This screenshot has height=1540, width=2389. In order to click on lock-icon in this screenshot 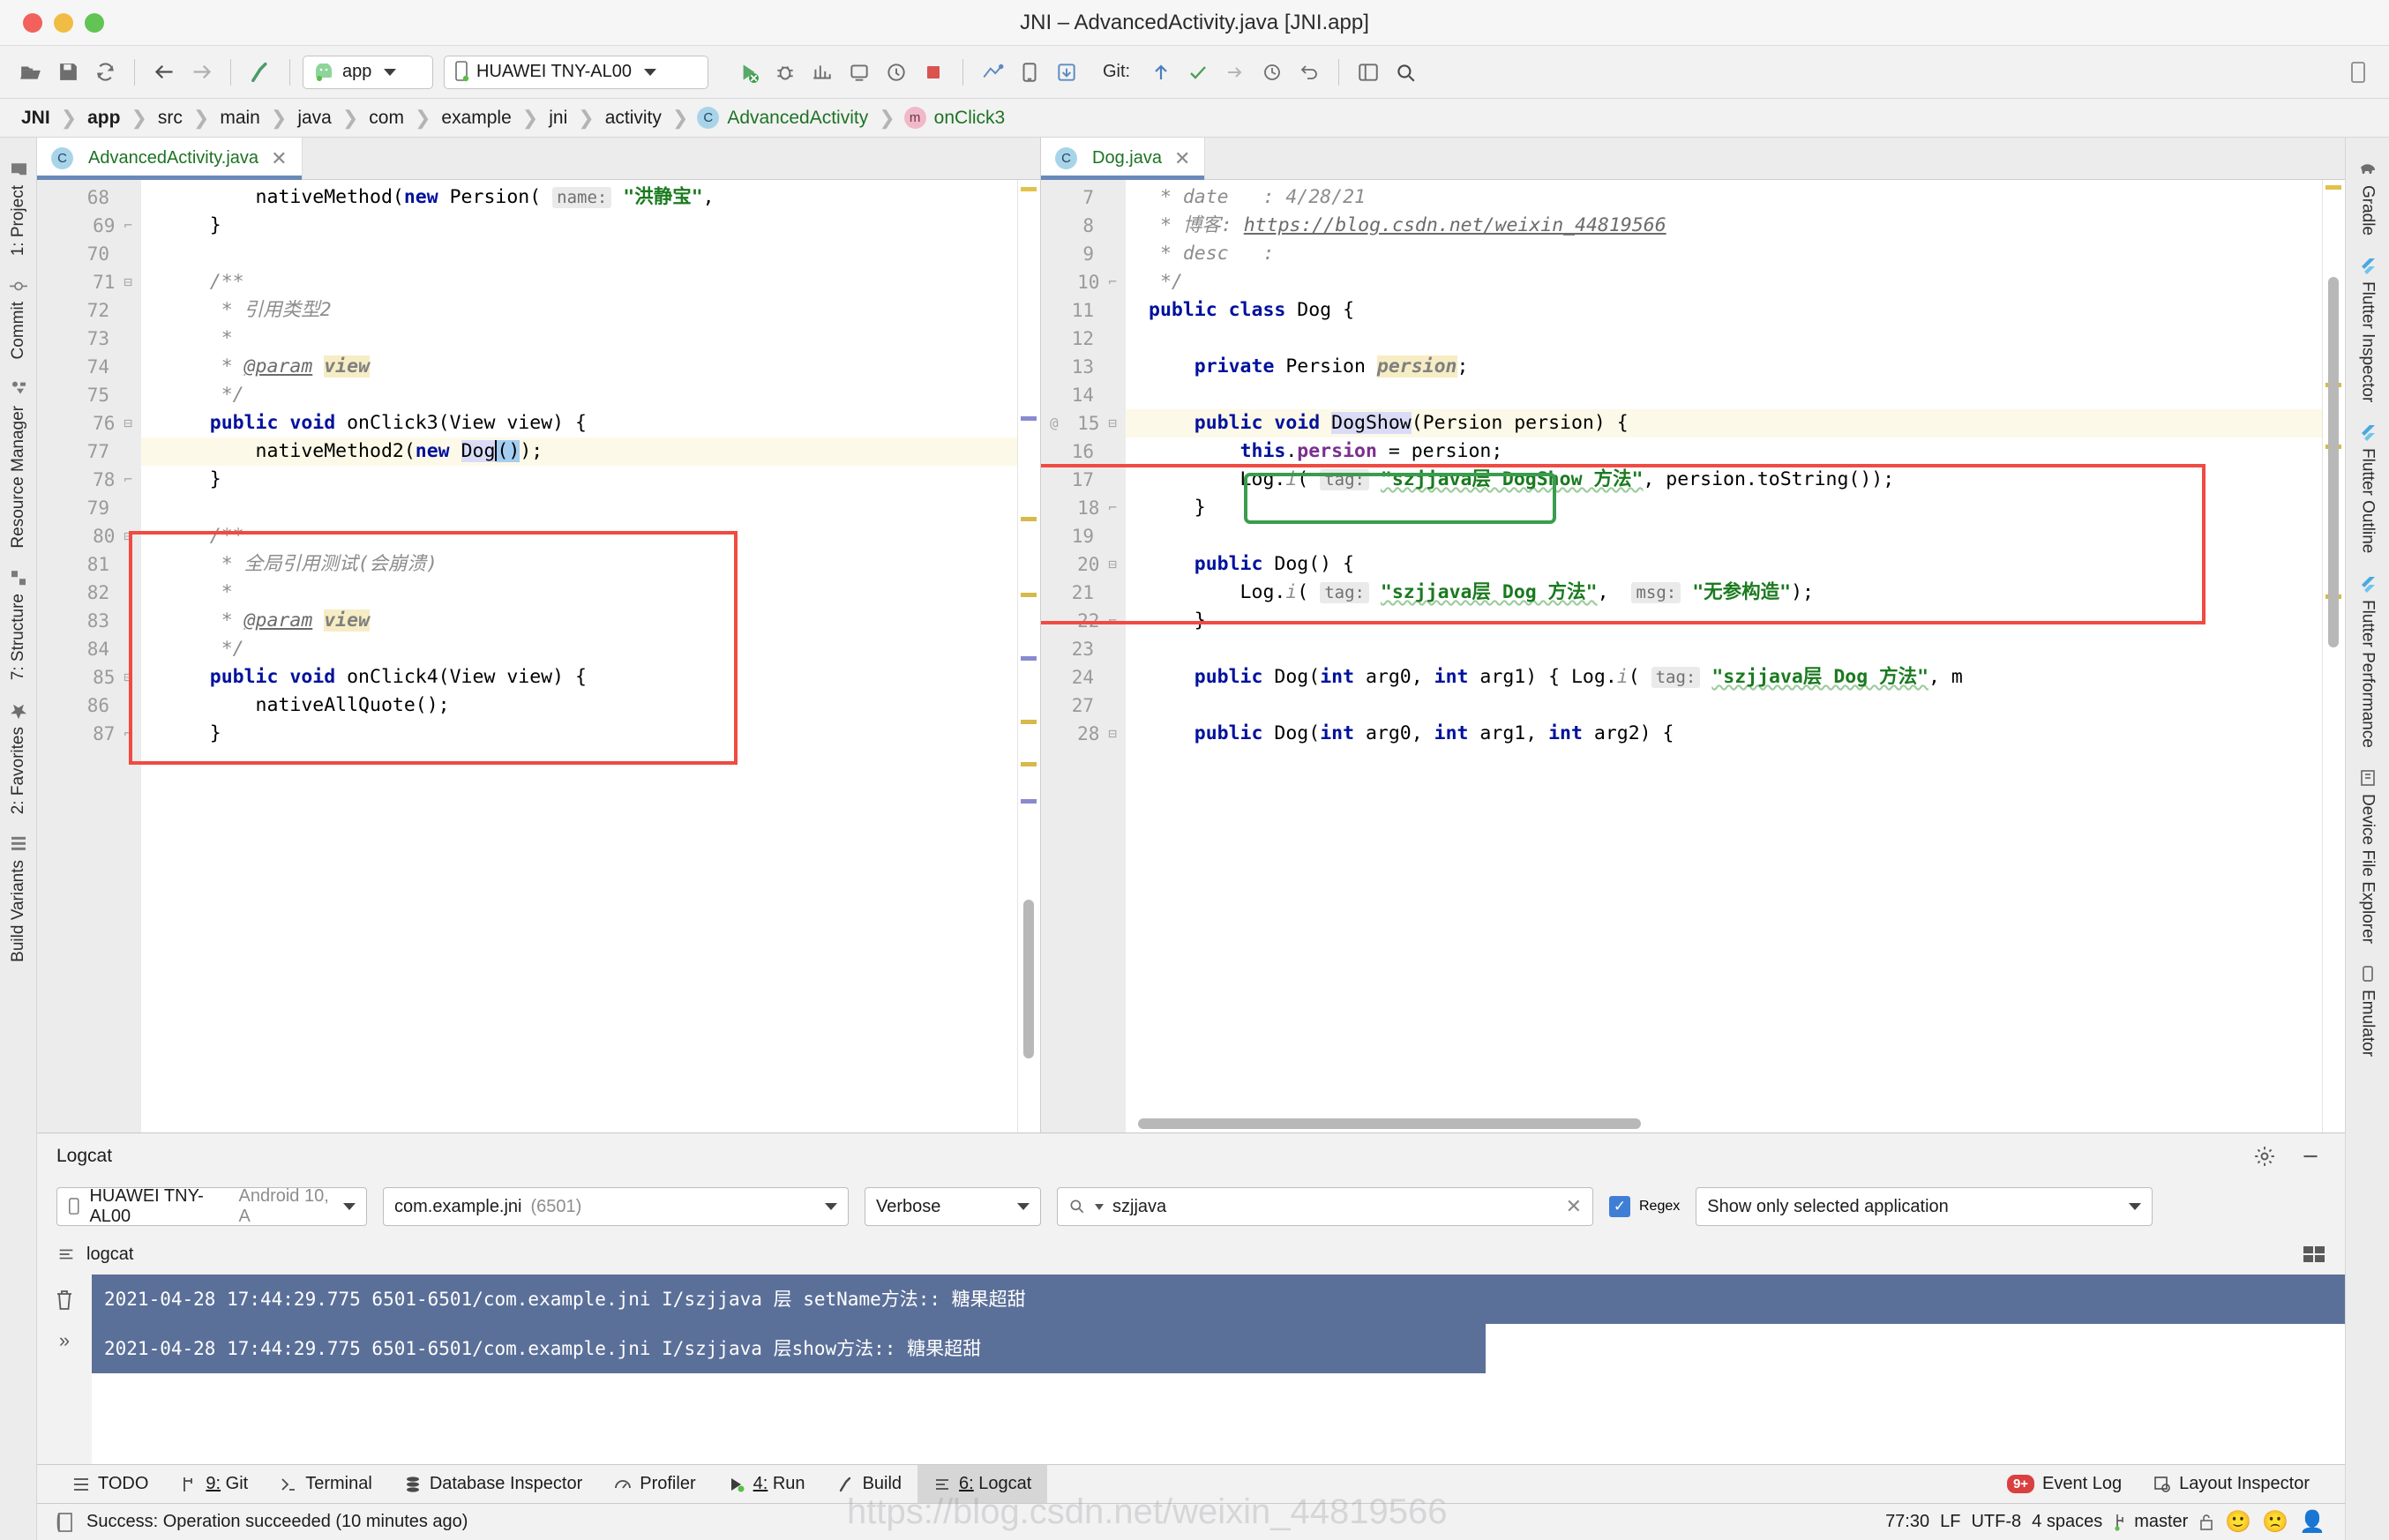, I will do `click(2206, 1522)`.